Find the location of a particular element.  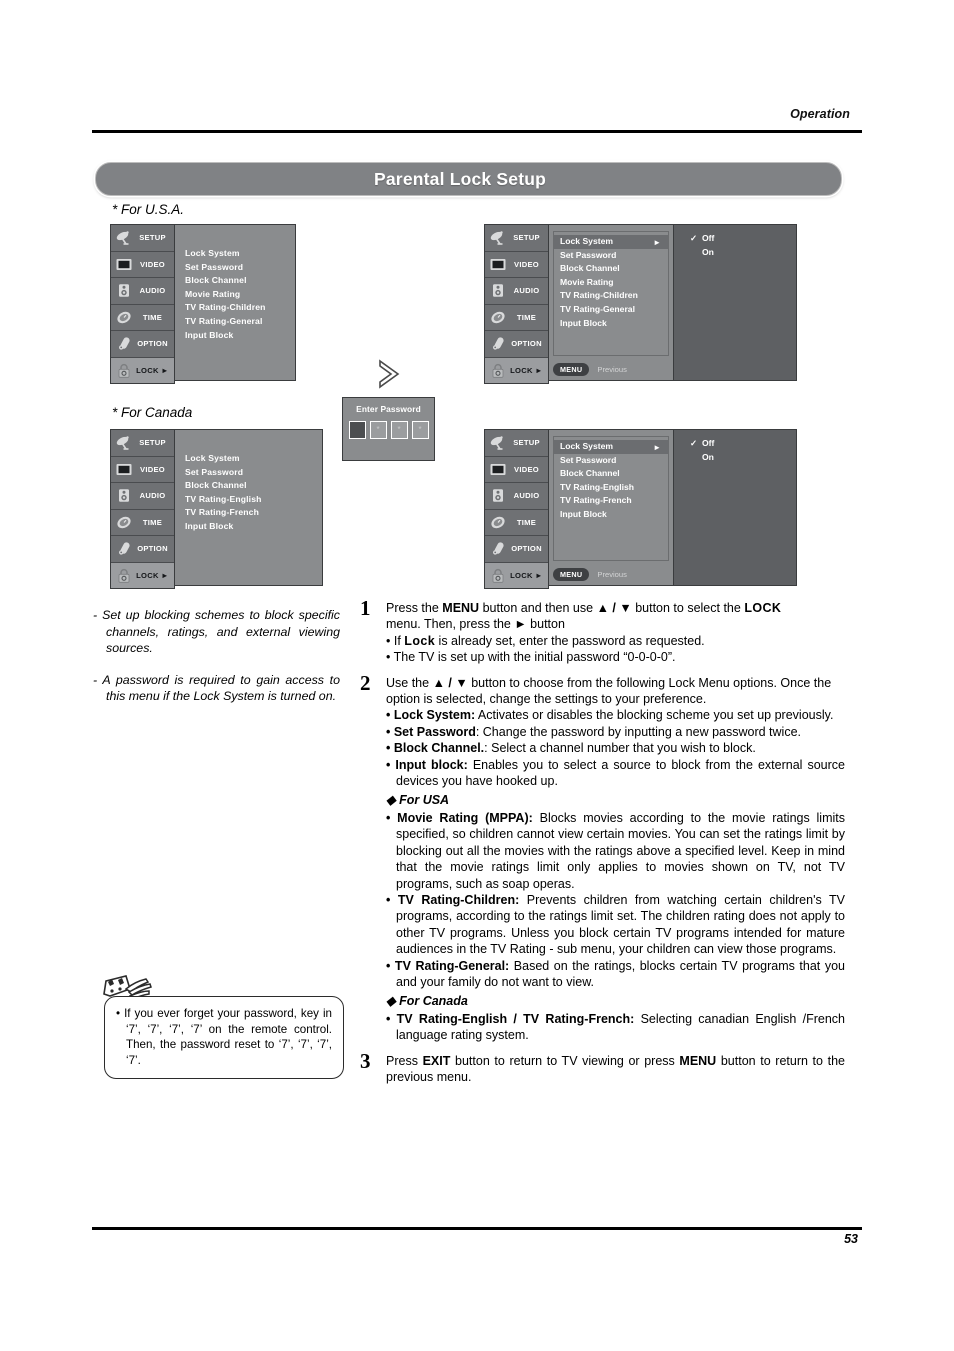

password-cell-2: * is located at coordinates (378, 430).